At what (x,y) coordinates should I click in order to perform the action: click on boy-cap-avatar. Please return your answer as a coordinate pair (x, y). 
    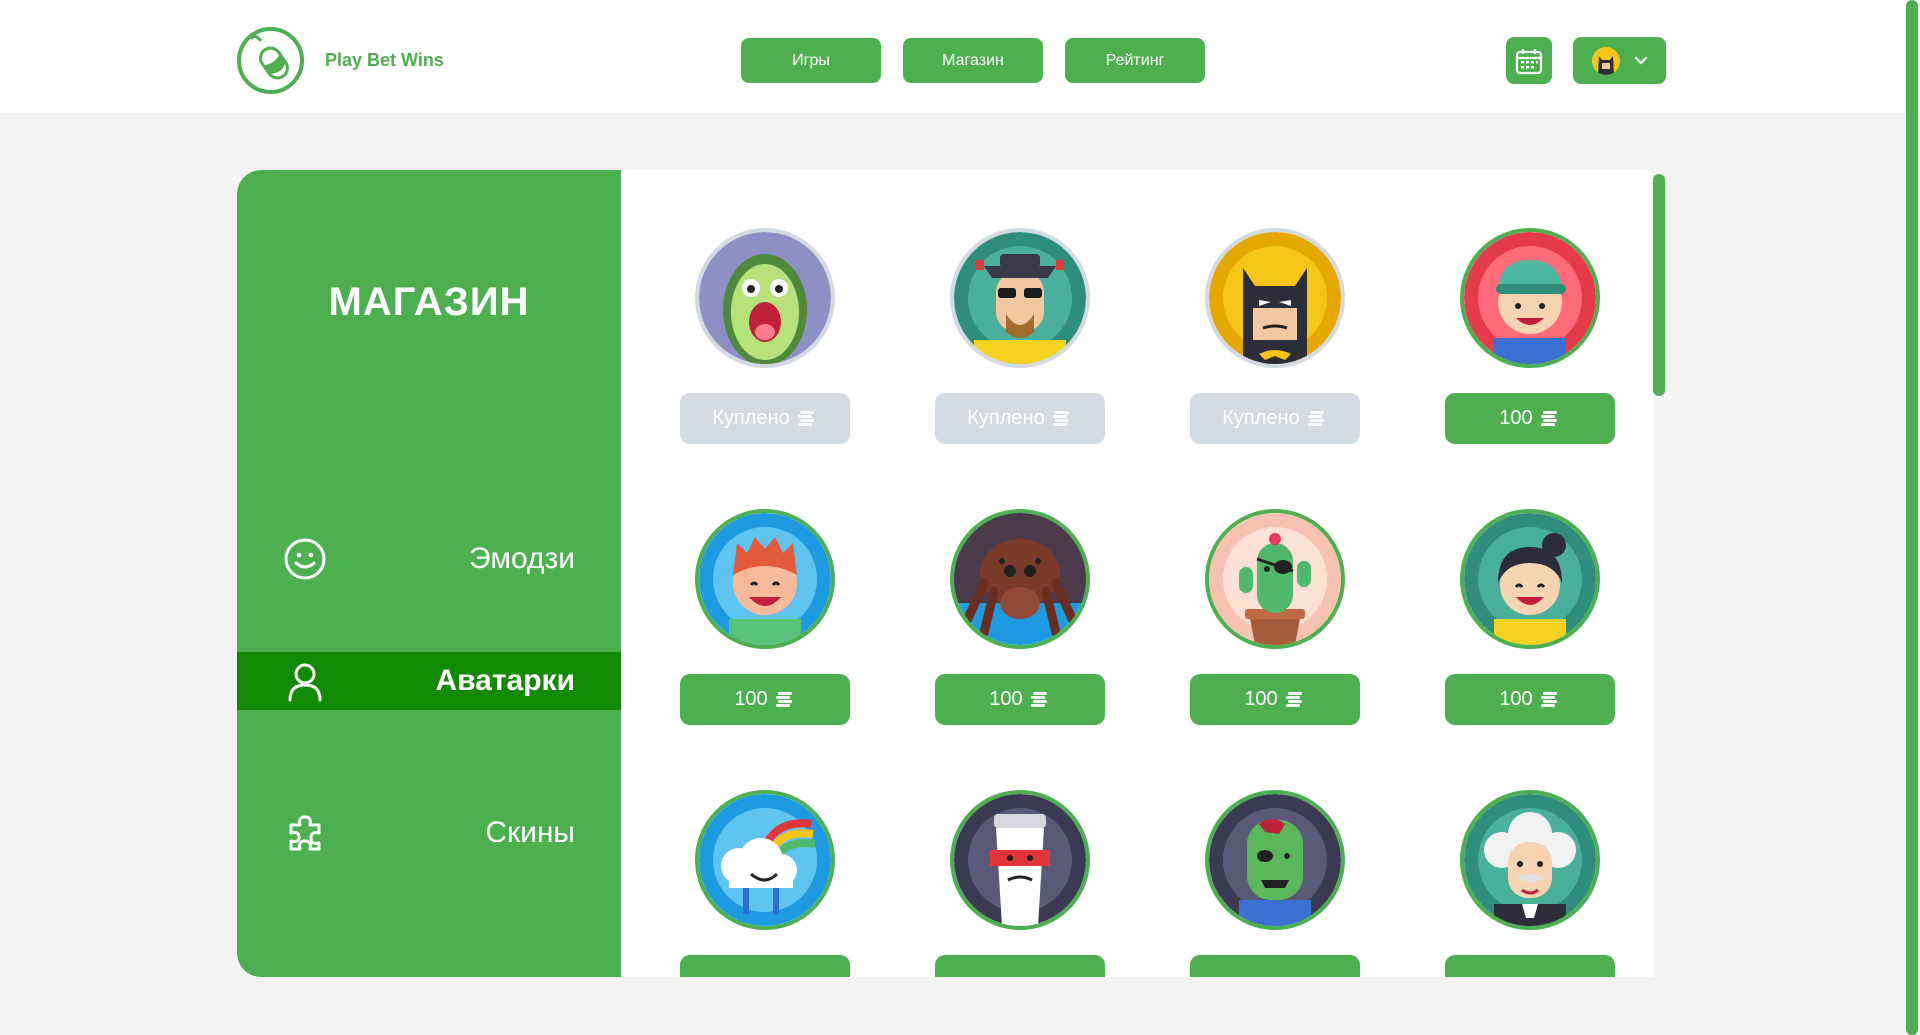
    Looking at the image, I should click on (1530, 298).